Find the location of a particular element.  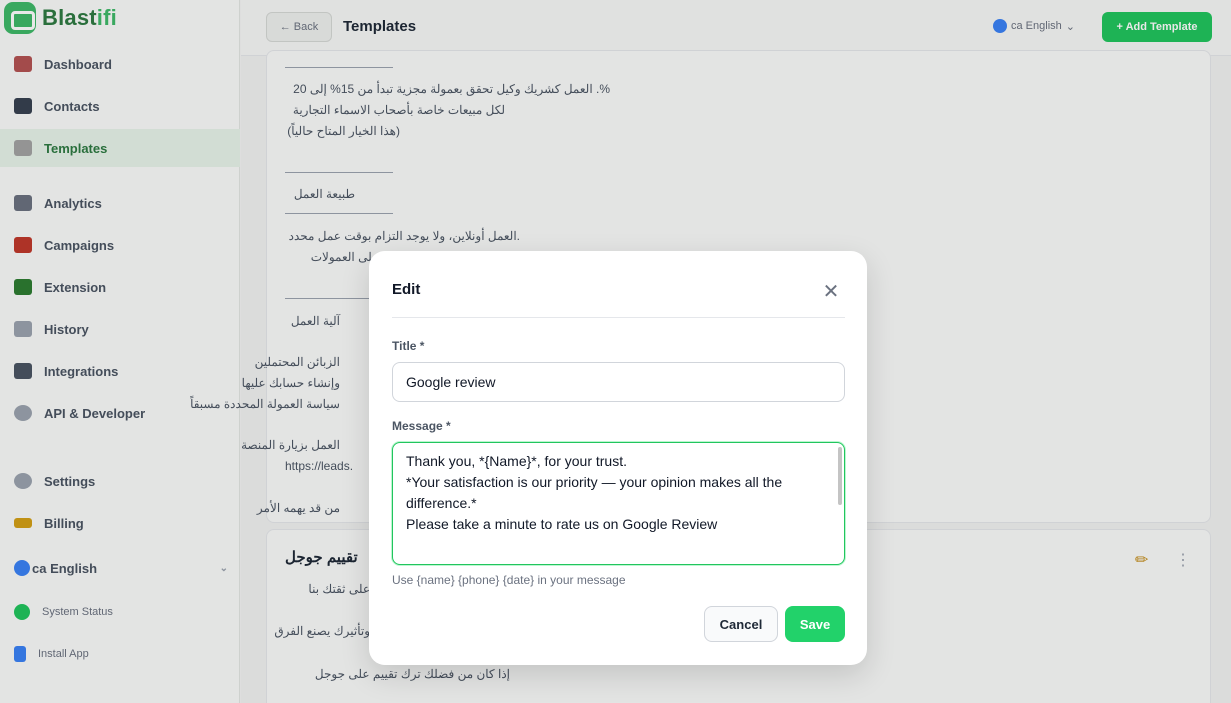

modal-title: Edit is located at coordinates (406, 289).